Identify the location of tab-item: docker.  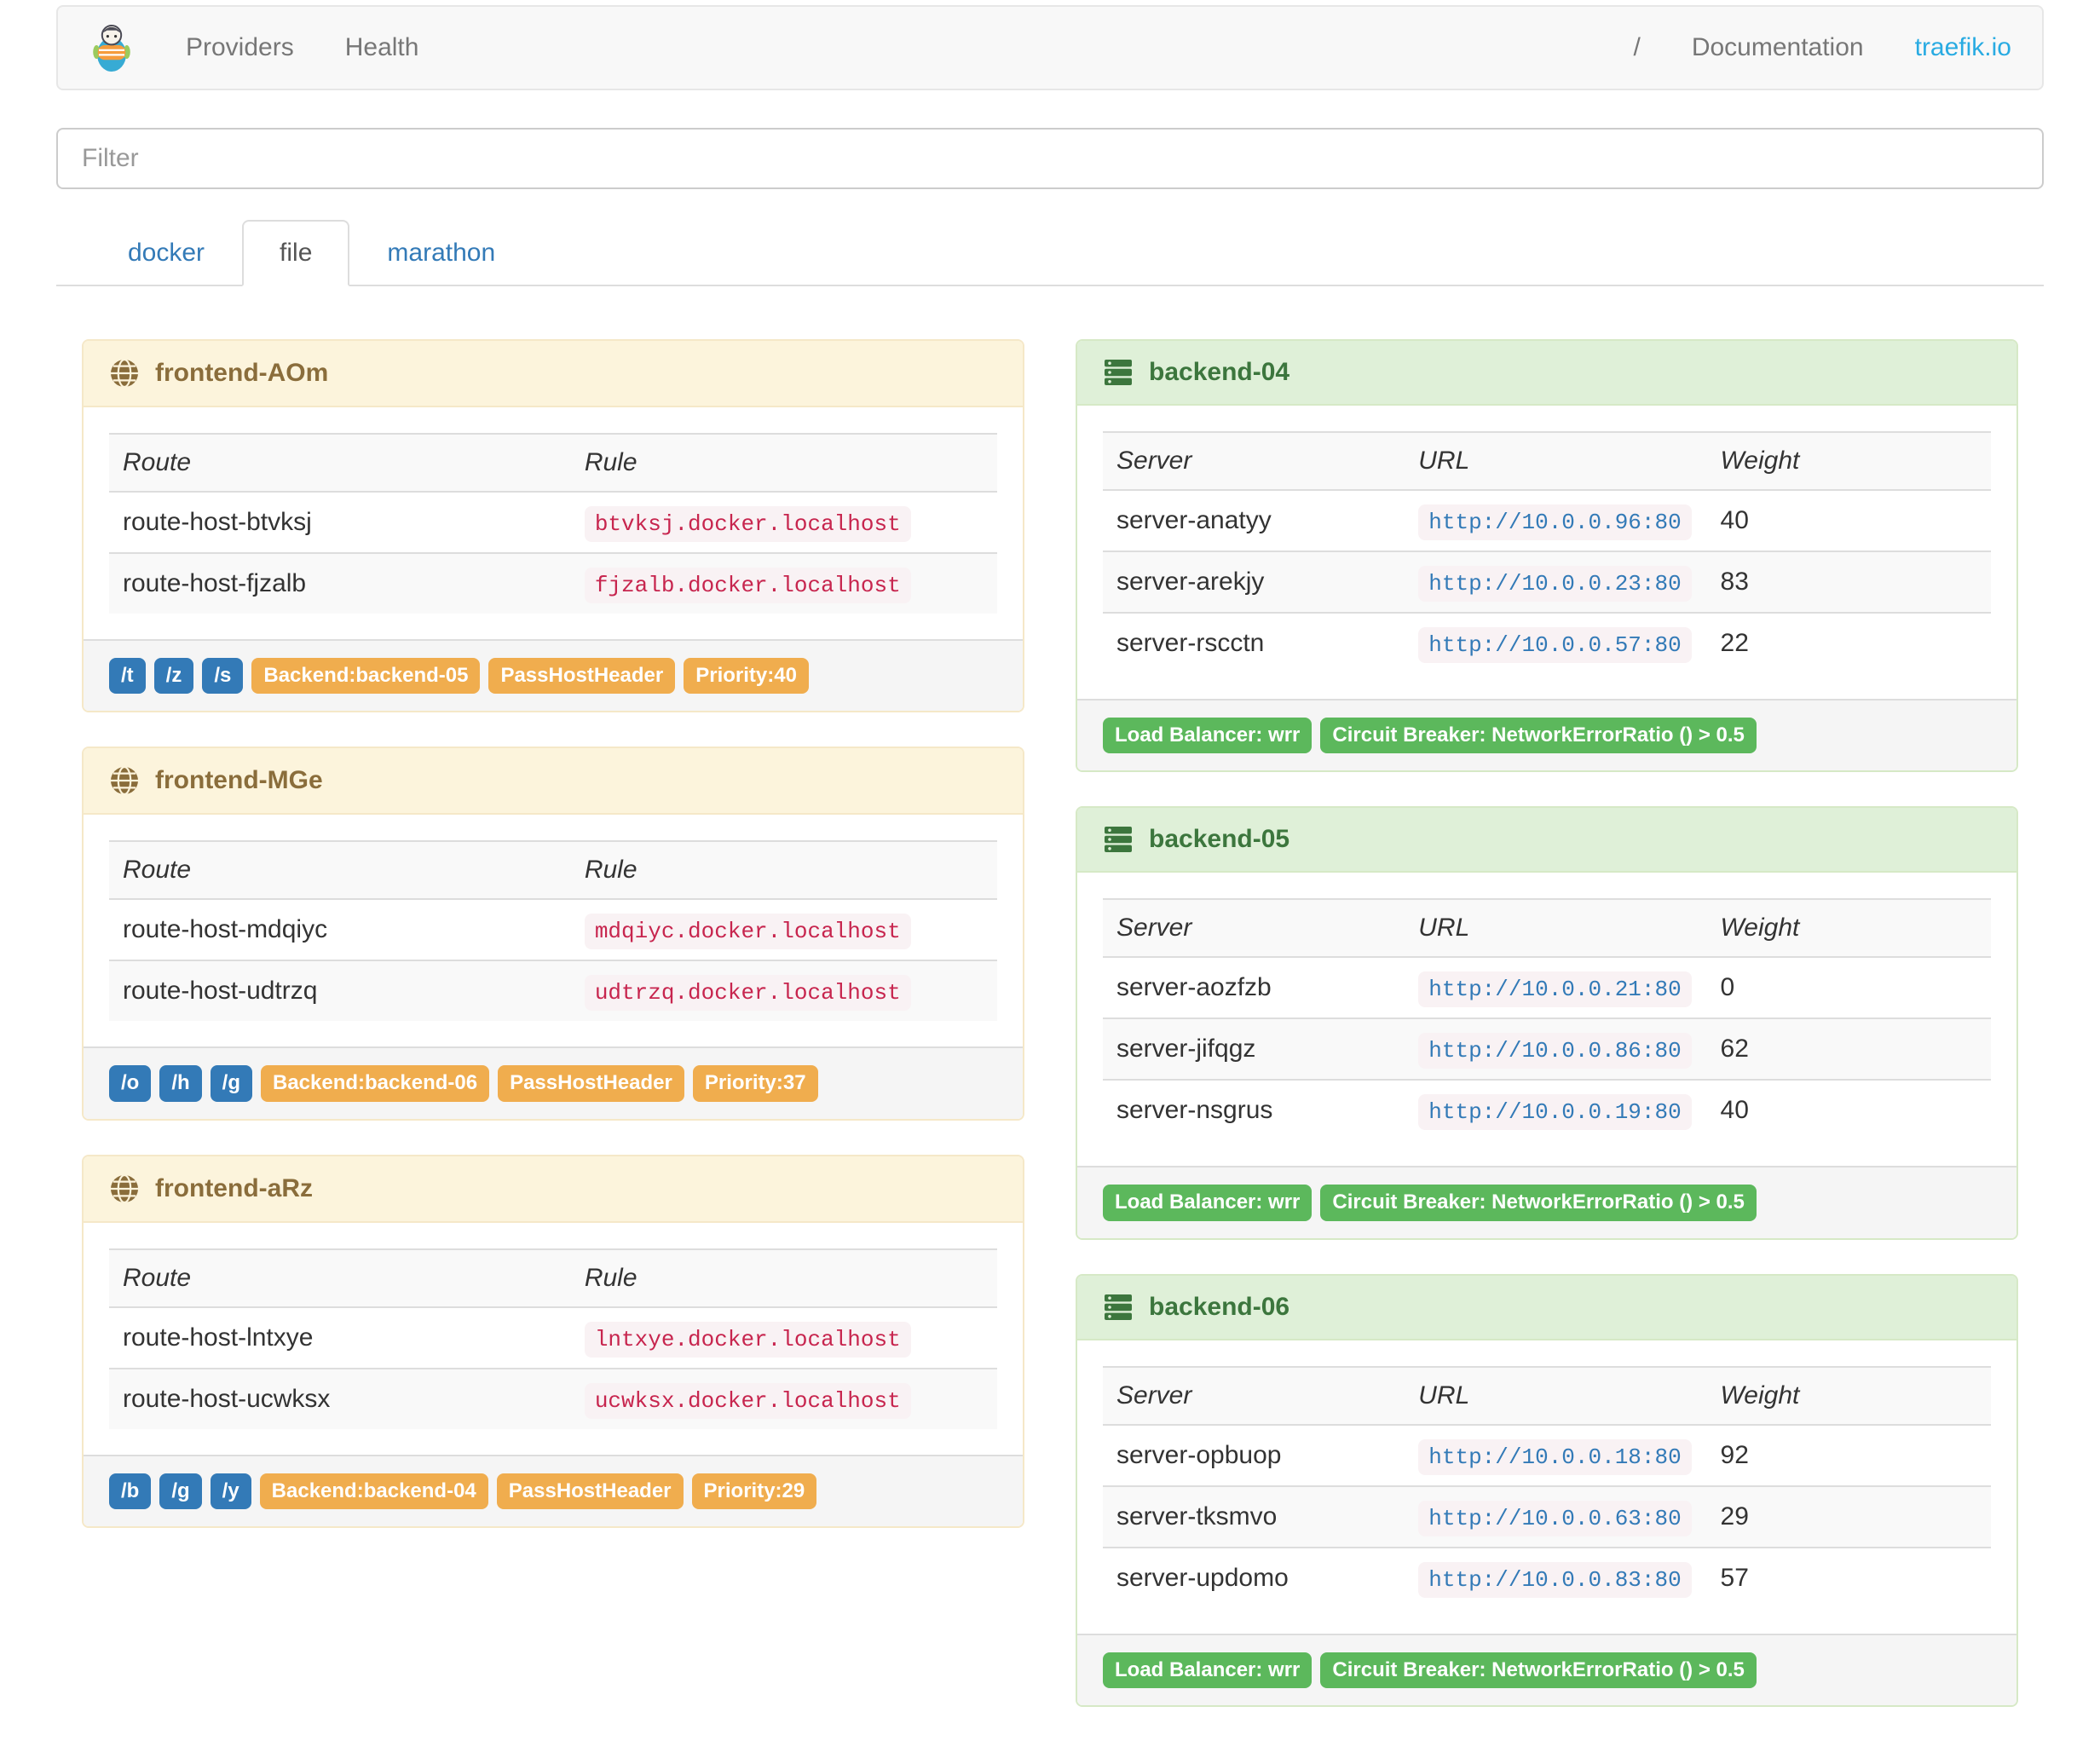
(166, 253).